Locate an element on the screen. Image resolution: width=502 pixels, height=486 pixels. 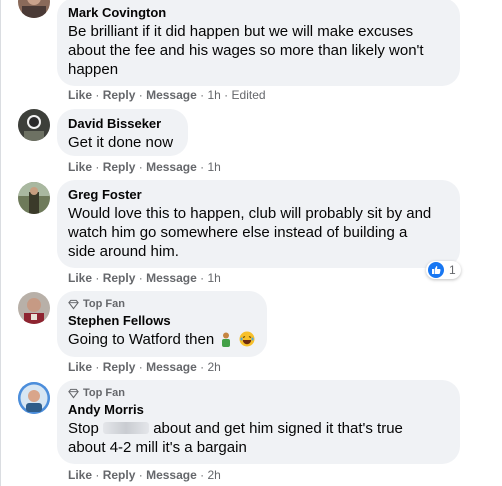
comment-text-line: about 4-2 mill it's a bargain is located at coordinates (157, 447).